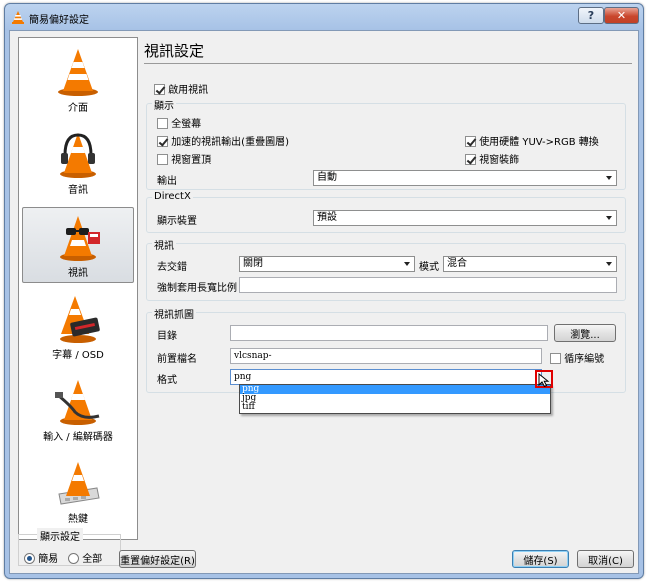  I want to click on deinterlace-mode-select: 混合, so click(530, 264).